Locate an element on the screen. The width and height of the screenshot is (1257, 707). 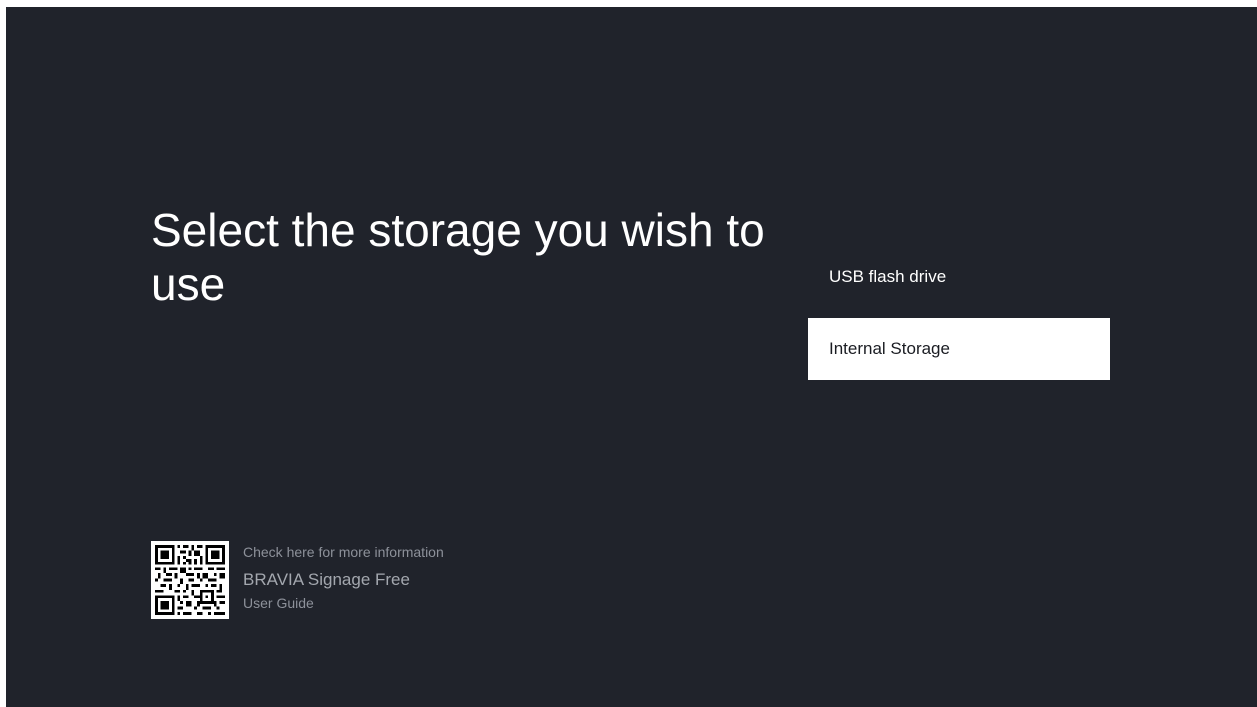
help-guide-label: User Guide is located at coordinates (278, 603).